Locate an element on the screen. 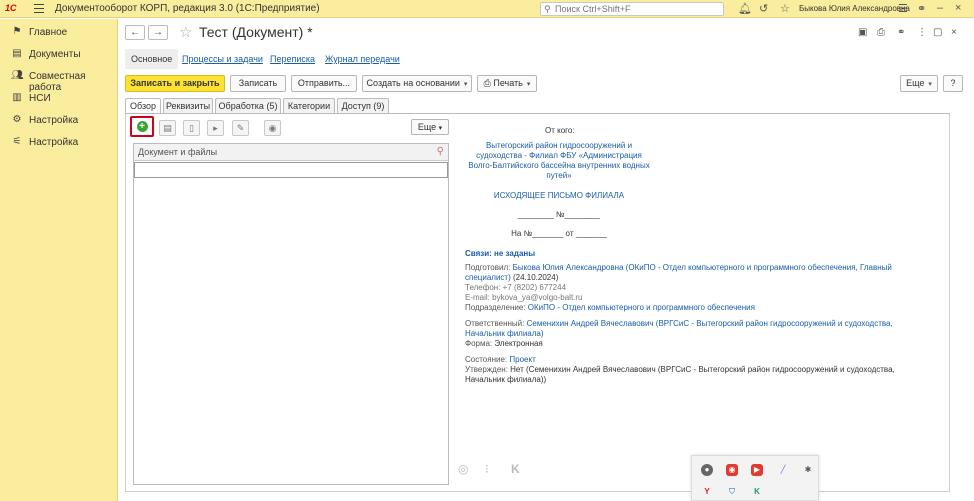  search-box: ⚲ is located at coordinates (632, 9).